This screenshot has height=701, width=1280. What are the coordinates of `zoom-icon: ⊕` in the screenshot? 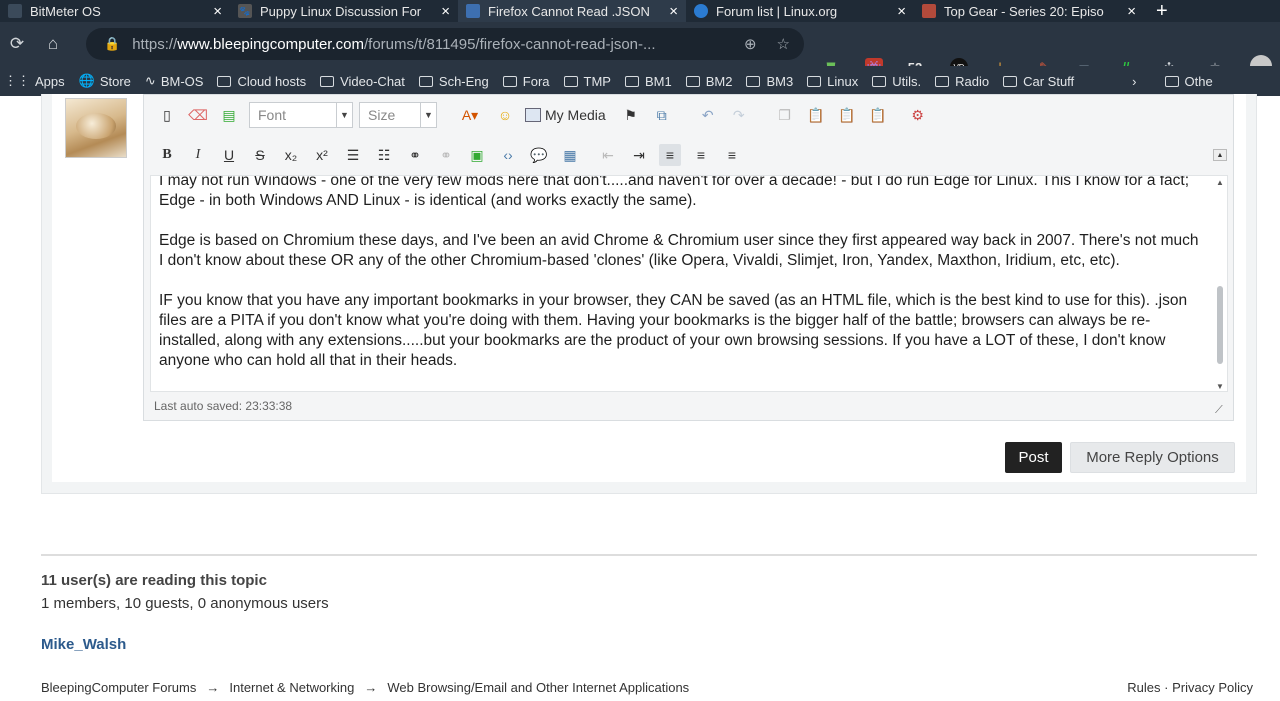 It's located at (750, 44).